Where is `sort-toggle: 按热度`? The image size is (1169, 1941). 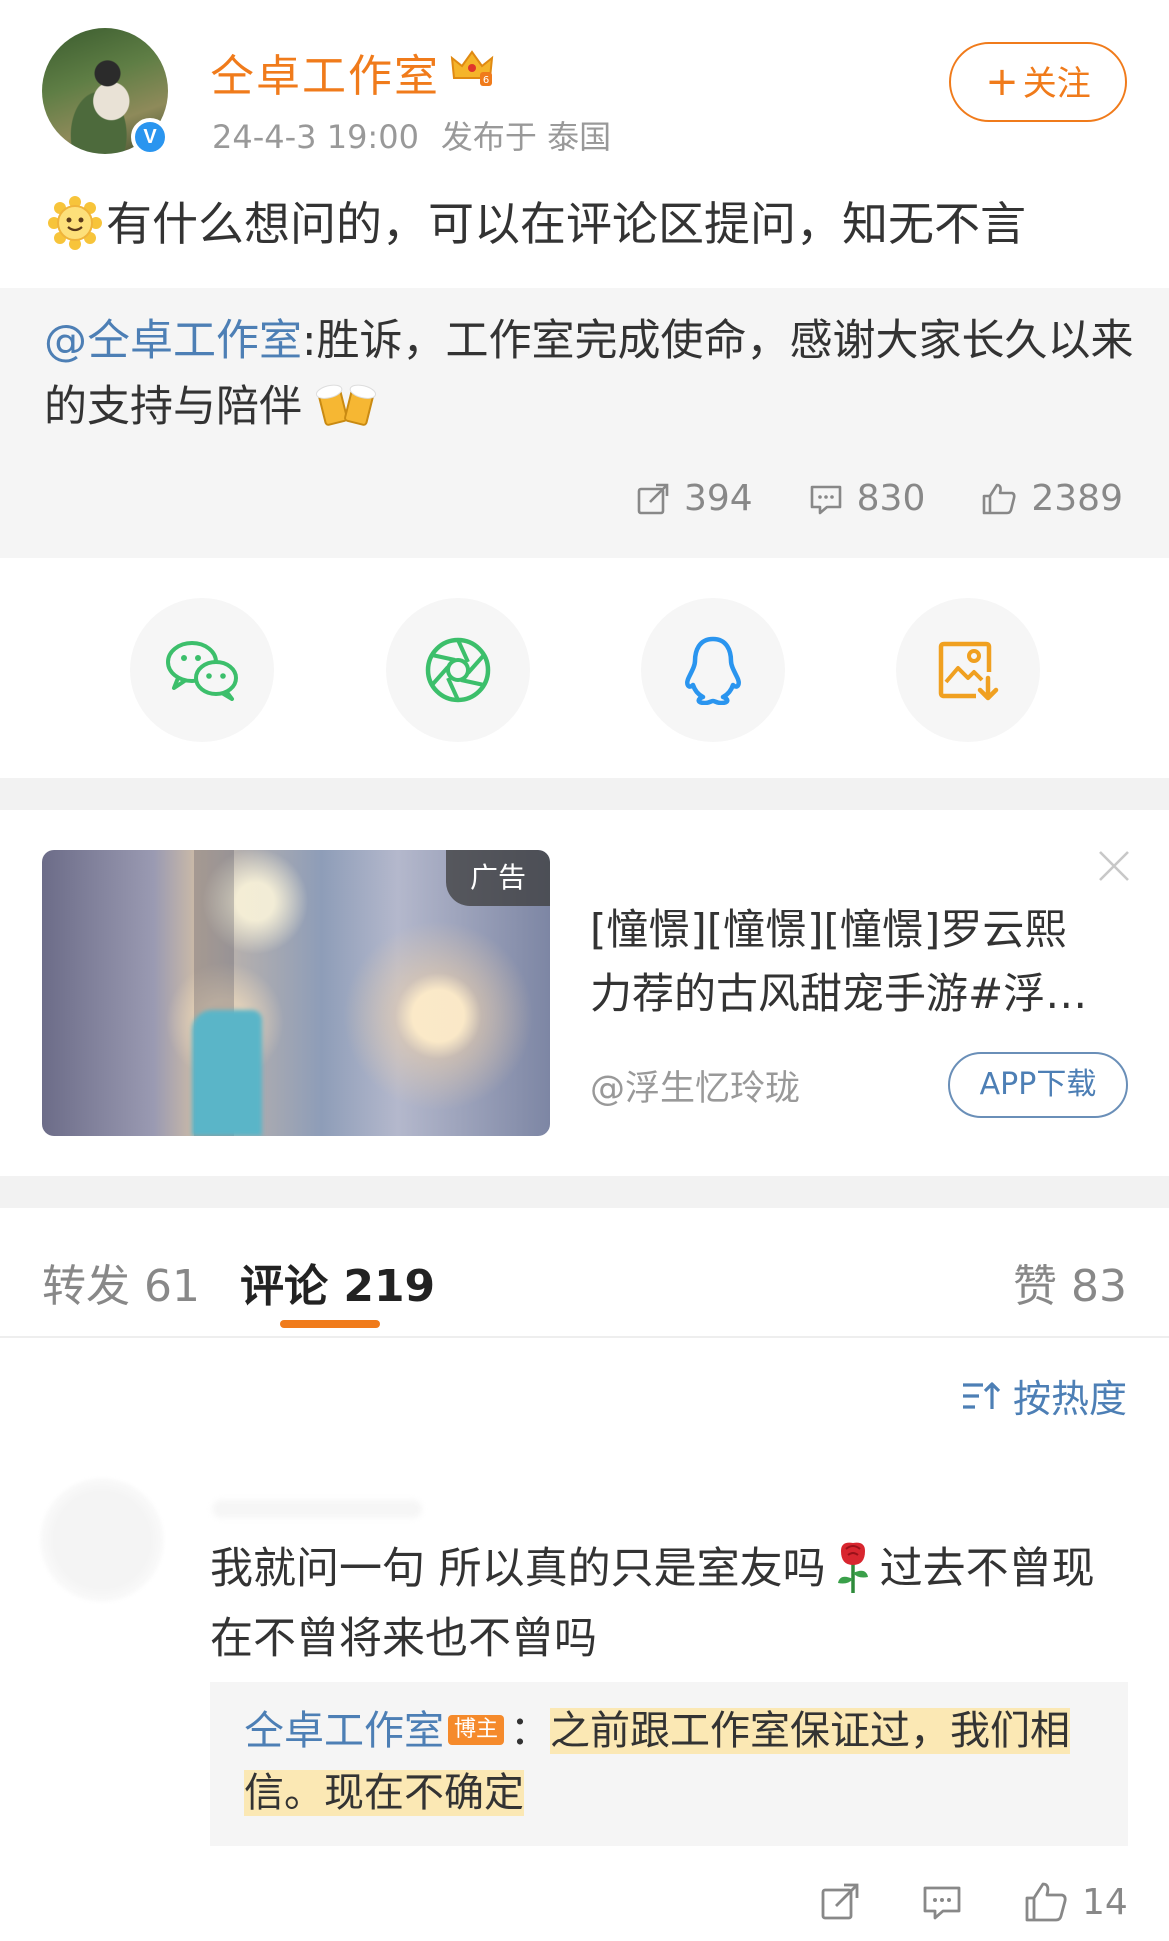 sort-toggle: 按热度 is located at coordinates (1044, 1395).